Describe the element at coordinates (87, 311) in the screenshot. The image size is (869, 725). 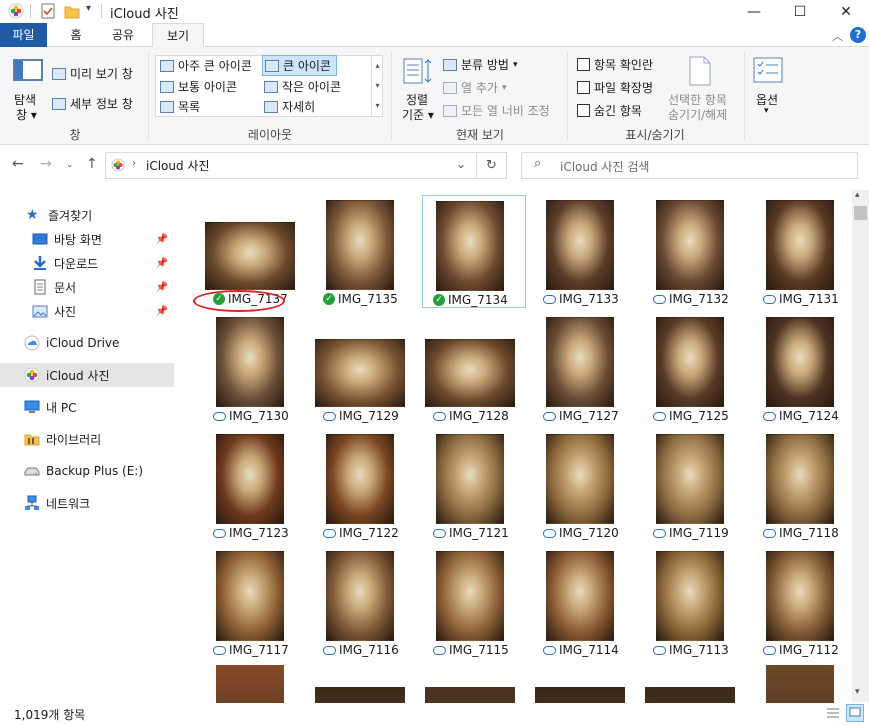
I see `nav-pictures: 사진 📌` at that location.